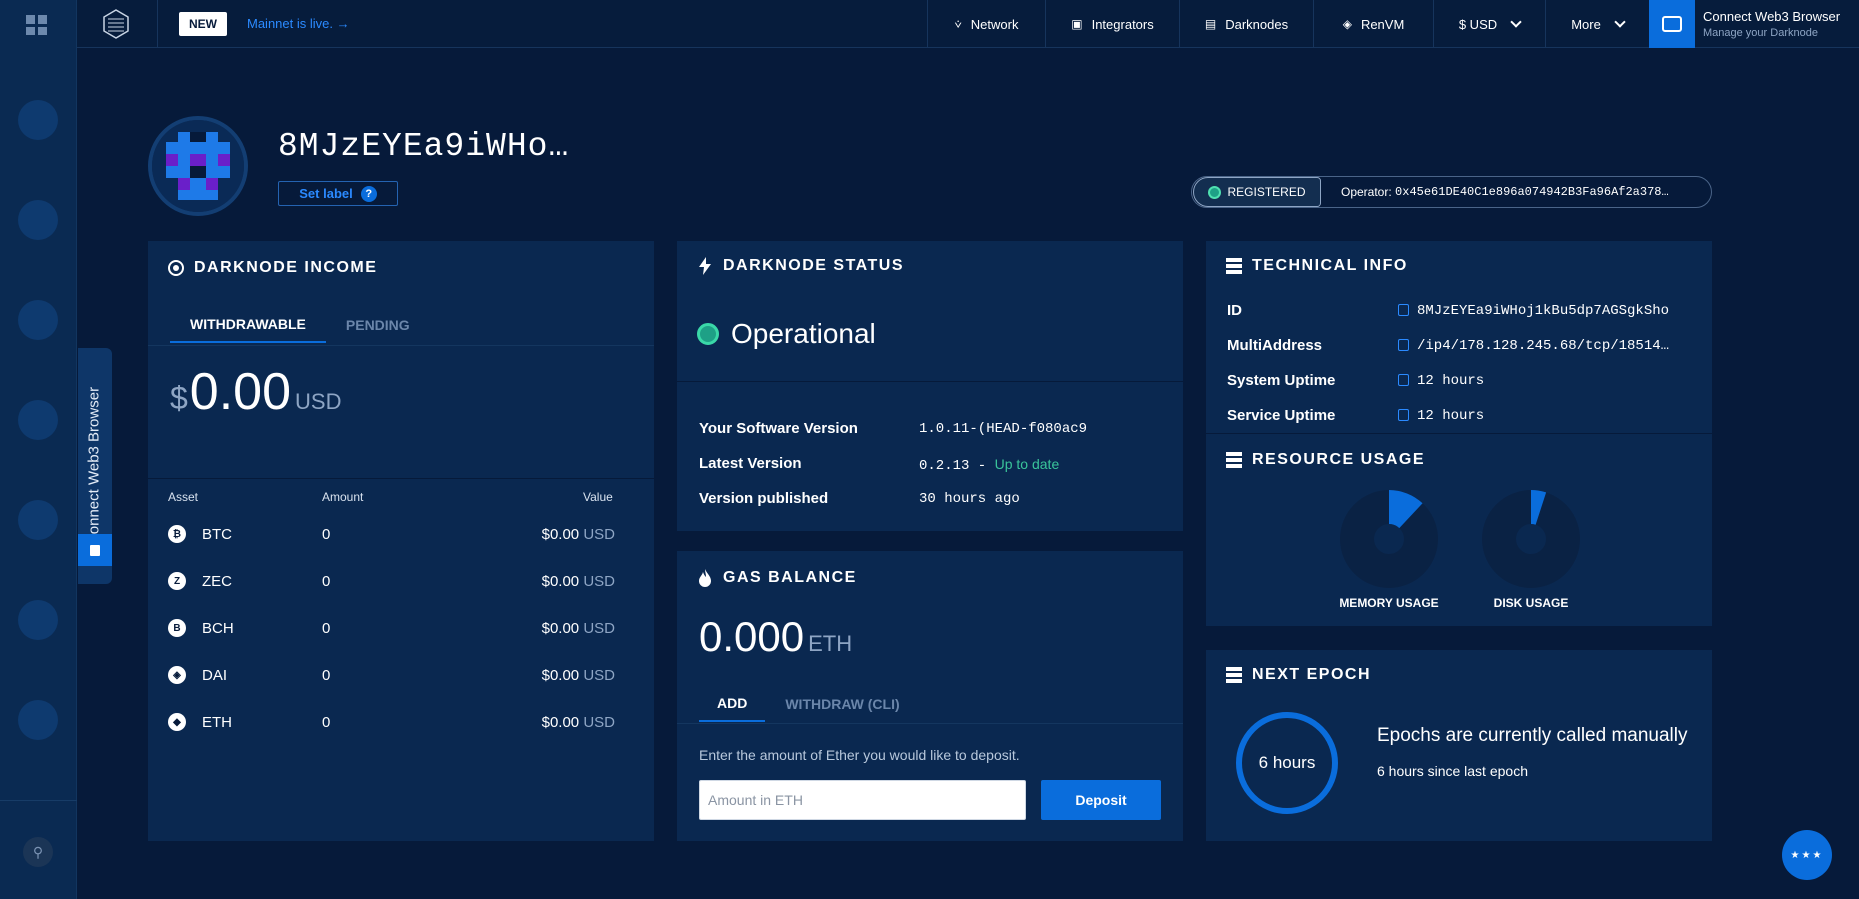  Describe the element at coordinates (1459, 433) in the screenshot. I see `technical-divider` at that location.